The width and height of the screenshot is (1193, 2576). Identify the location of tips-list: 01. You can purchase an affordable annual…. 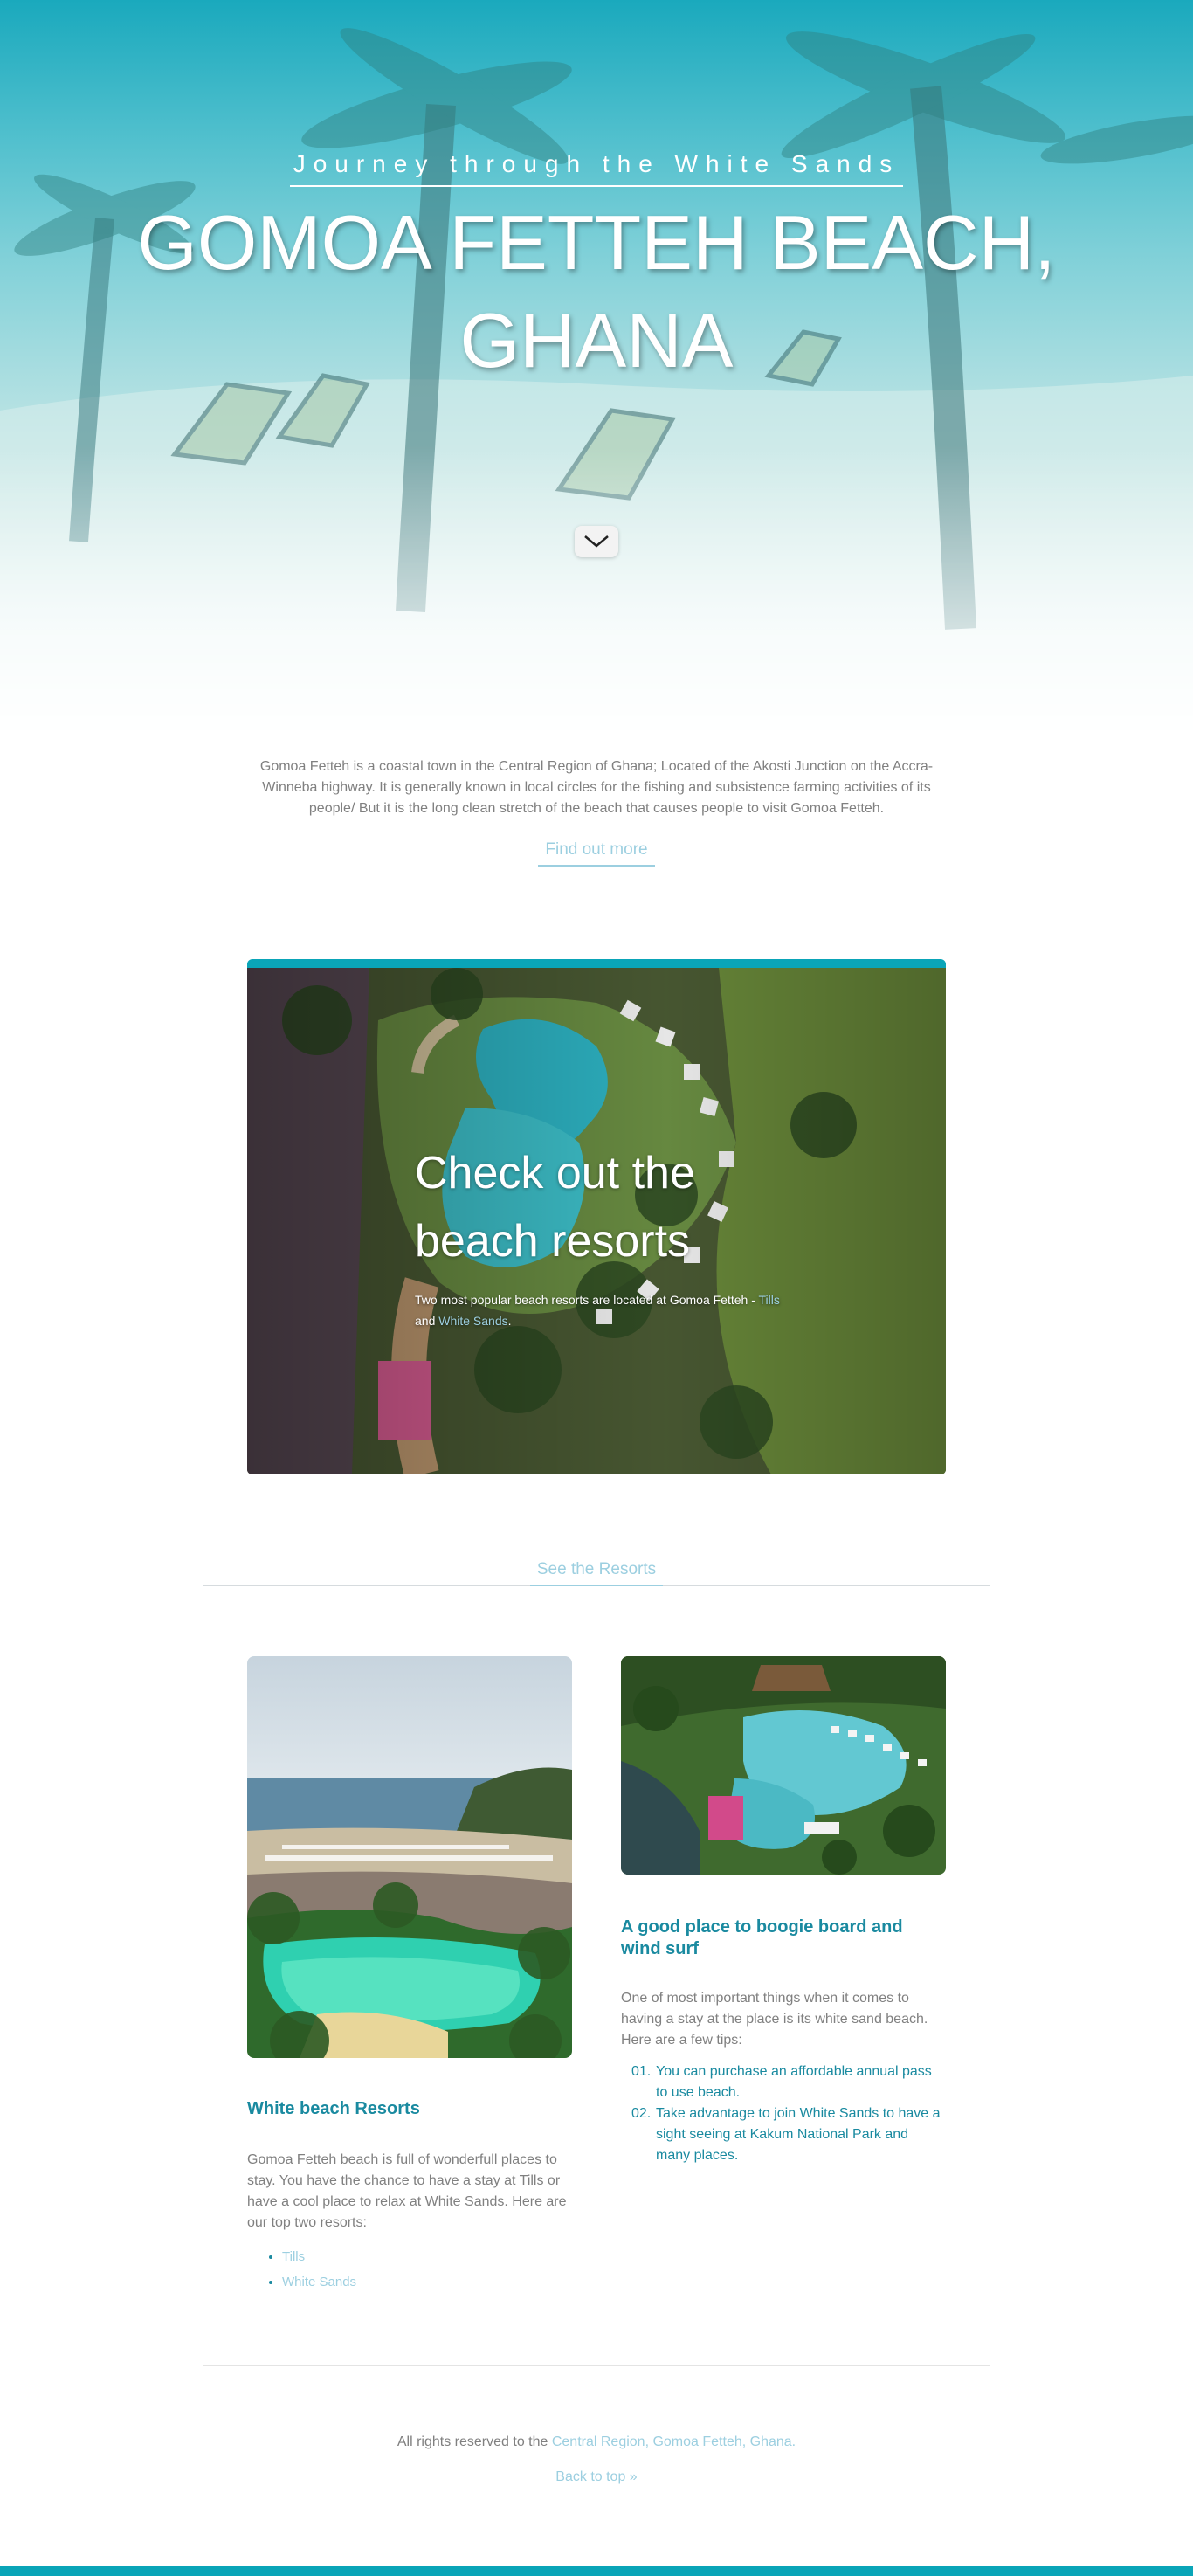
(788, 2113).